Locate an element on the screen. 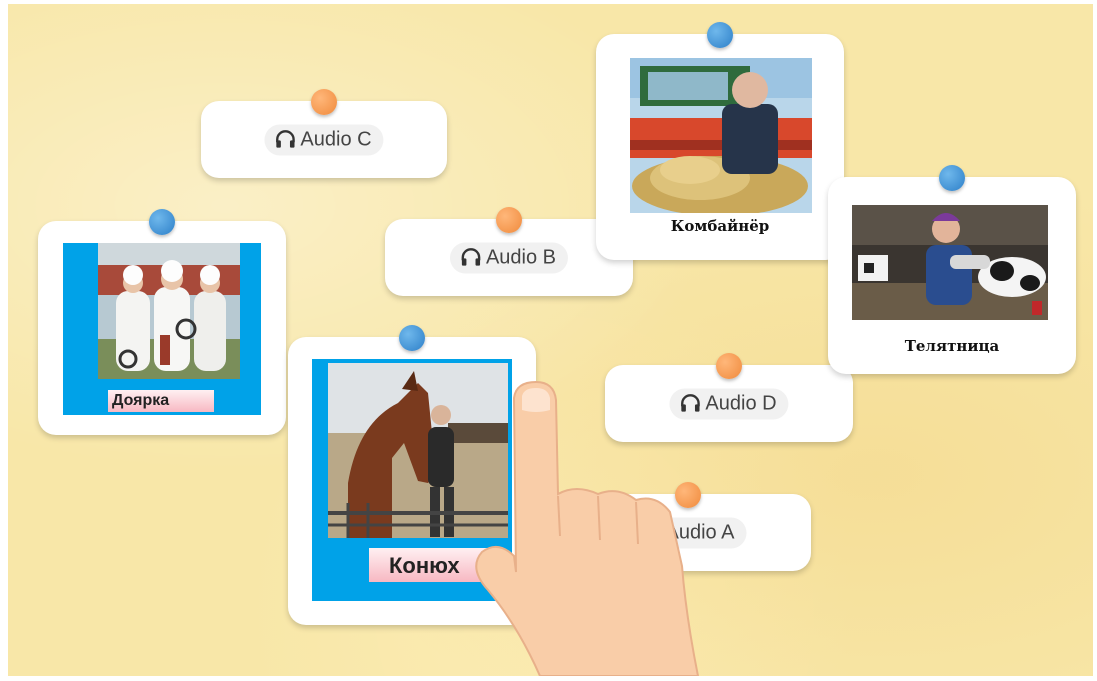 Image resolution: width=1097 pixels, height=681 pixels. milkmaid-photo-frame: Доярка is located at coordinates (162, 329).